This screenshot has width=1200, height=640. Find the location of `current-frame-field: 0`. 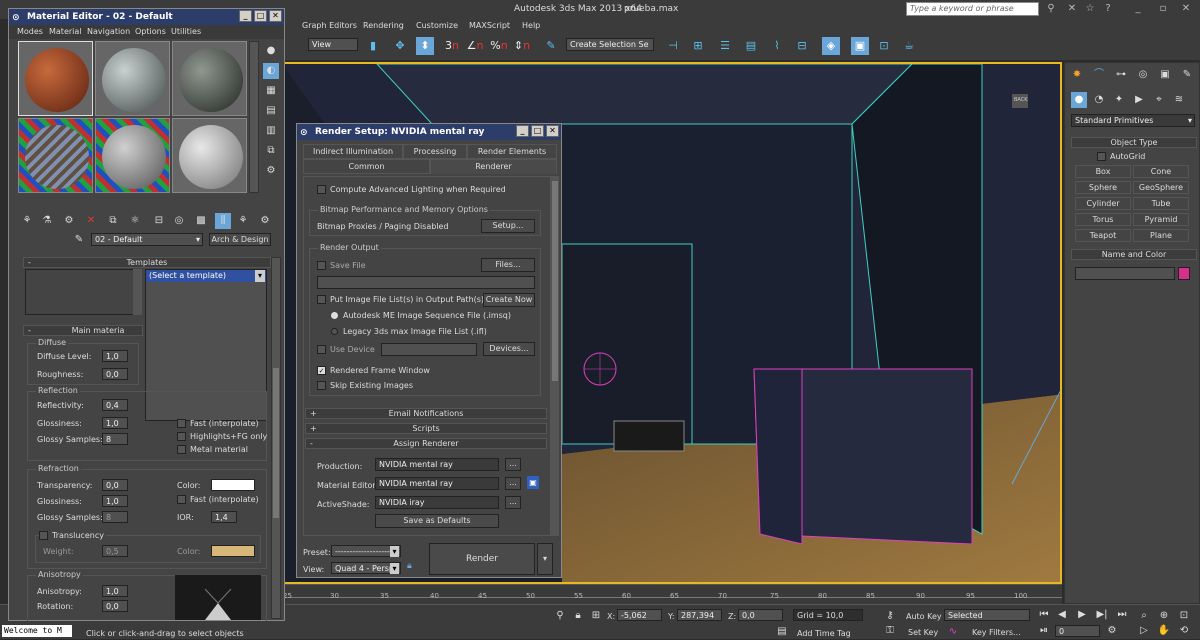

current-frame-field: 0 is located at coordinates (1077, 631).